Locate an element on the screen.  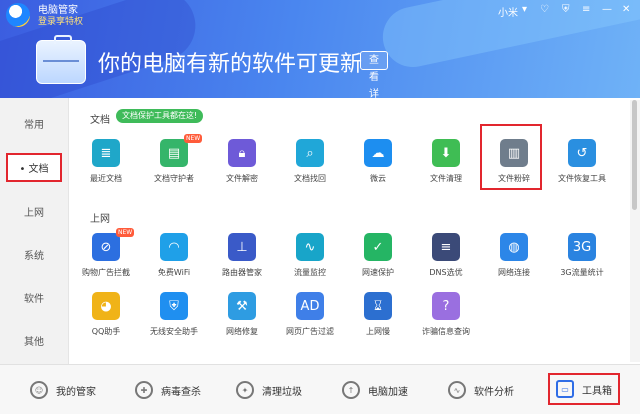
login-privilege-link: 登录享特权 is located at coordinates (60, 20).